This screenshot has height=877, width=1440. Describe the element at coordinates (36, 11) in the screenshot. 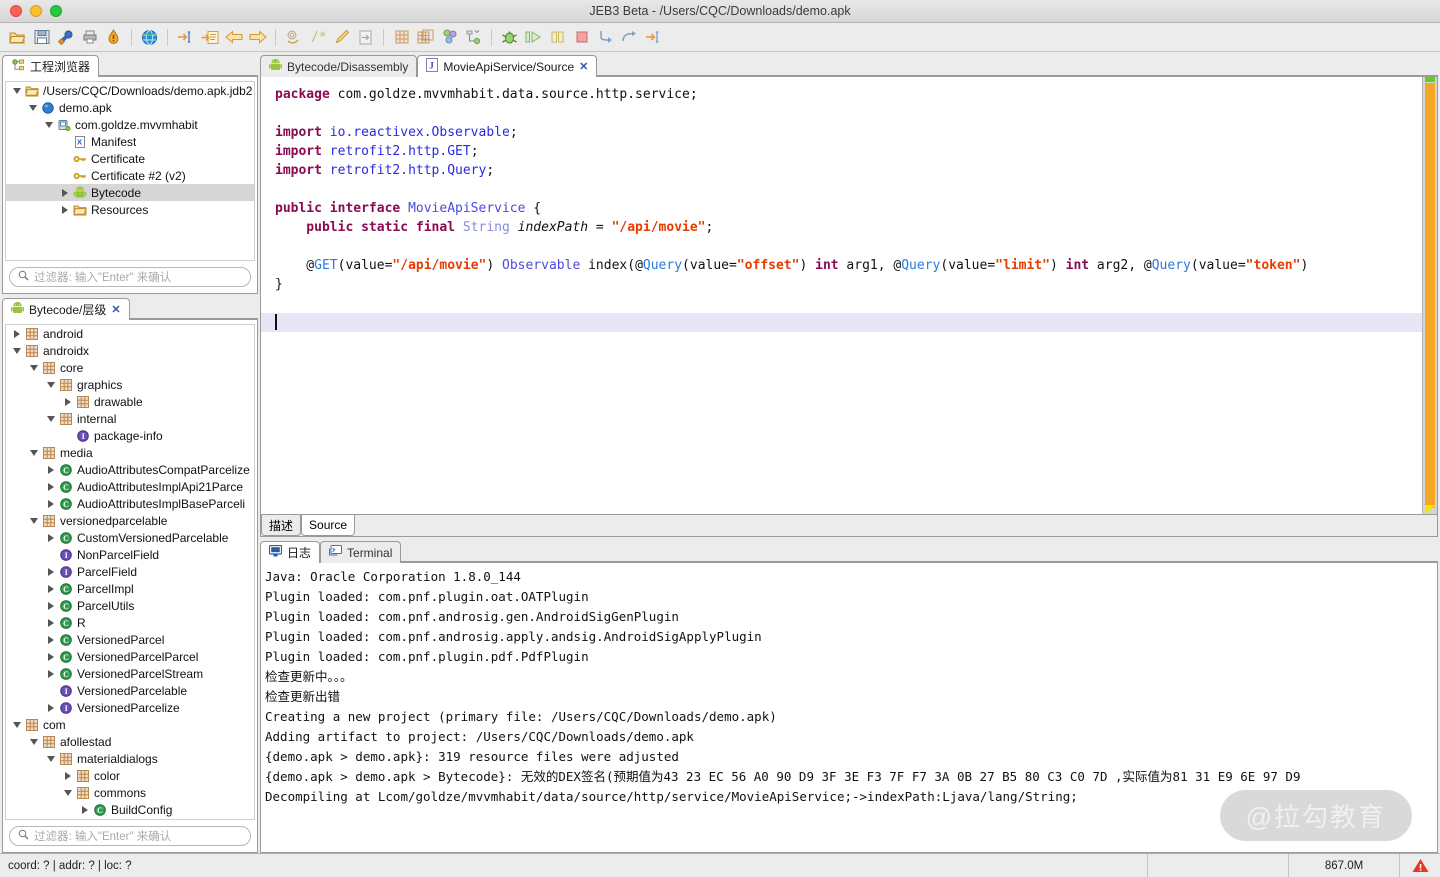

I see `minimize-window-button` at that location.